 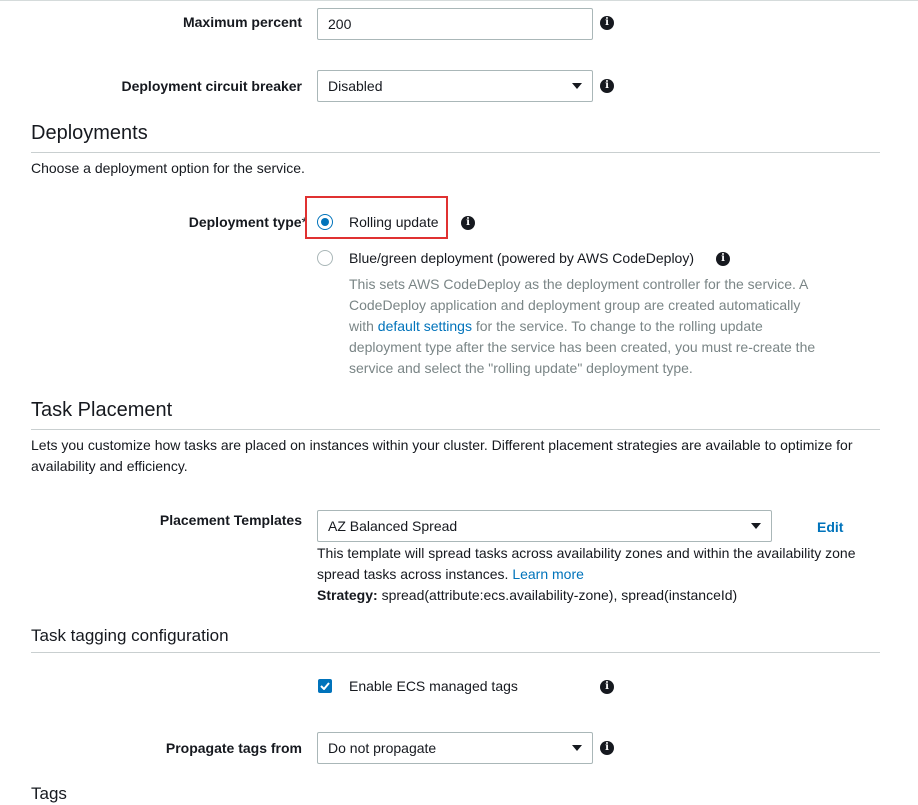 I want to click on deployment-type-label: Deployment type*, so click(x=248, y=222).